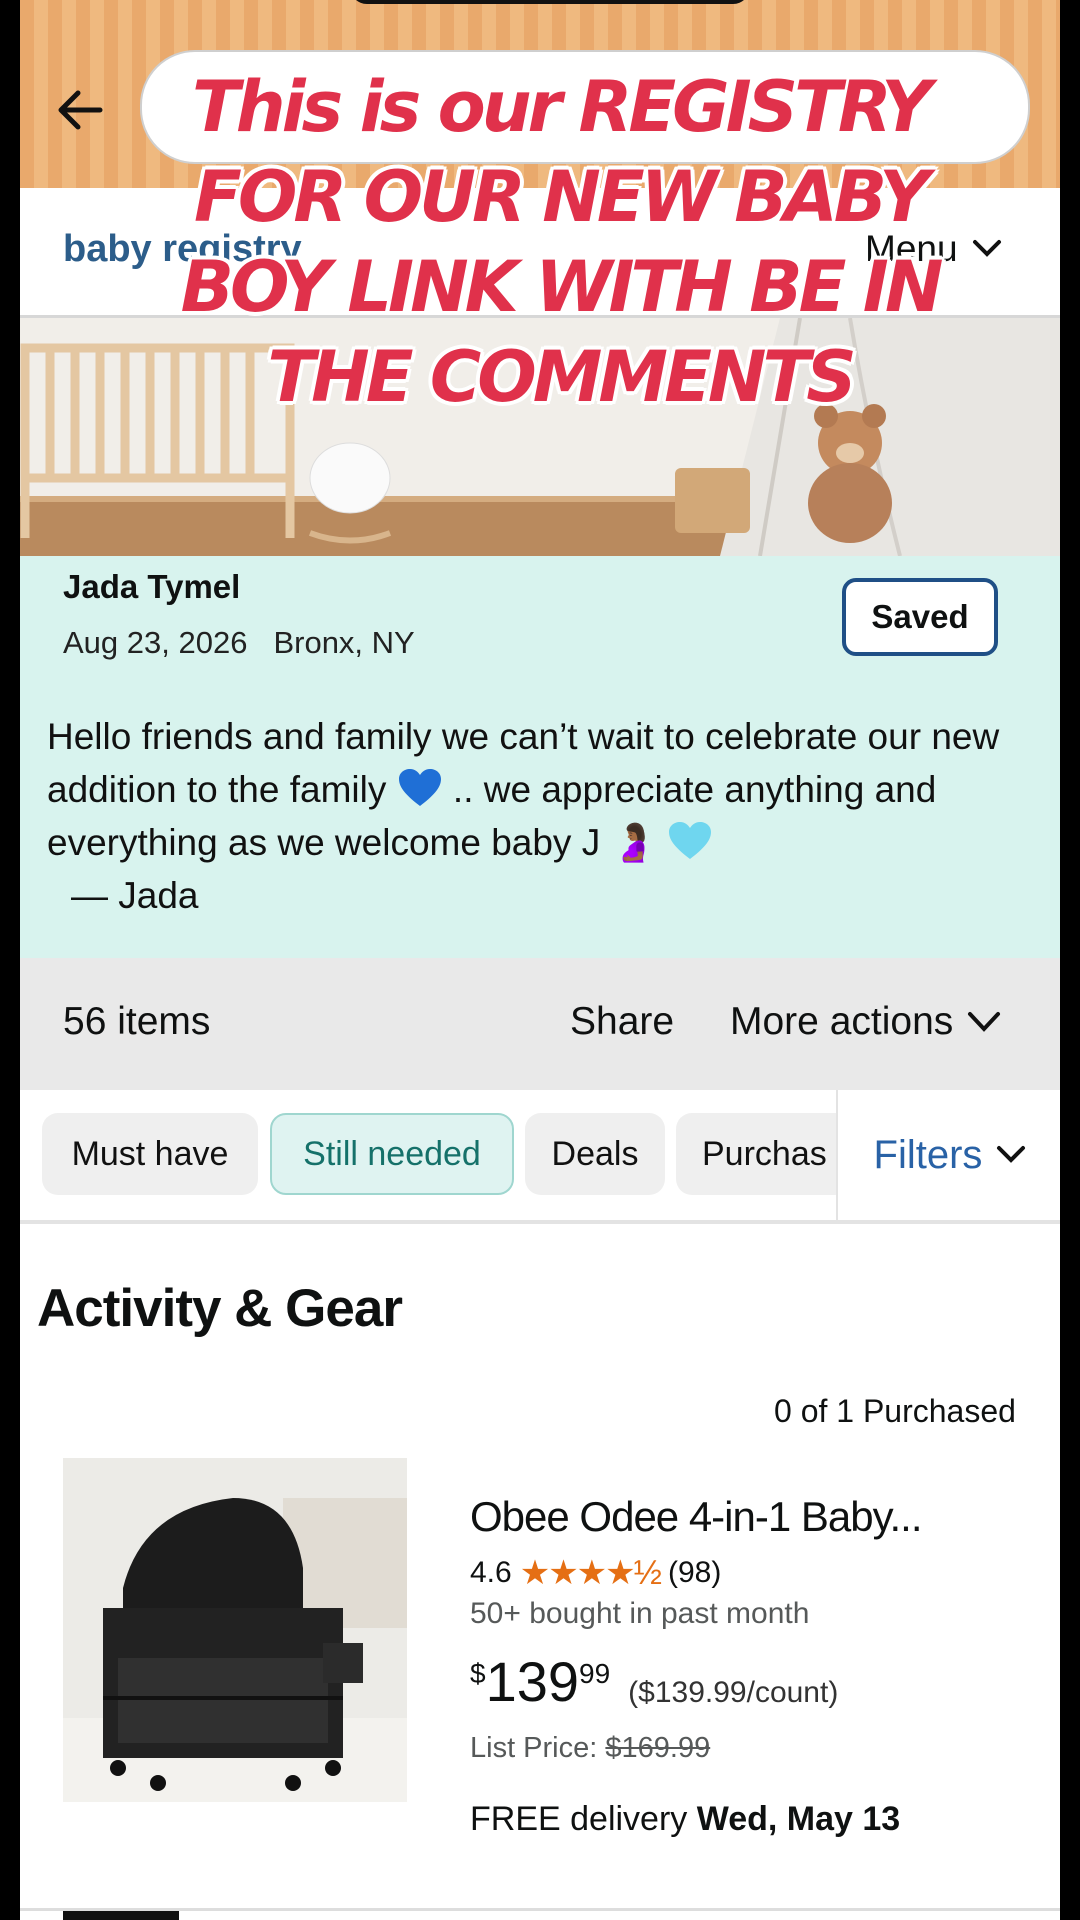 This screenshot has height=1920, width=1080. What do you see at coordinates (895, 1411) in the screenshot?
I see `purchased-status: 0 of 1 Purchased` at bounding box center [895, 1411].